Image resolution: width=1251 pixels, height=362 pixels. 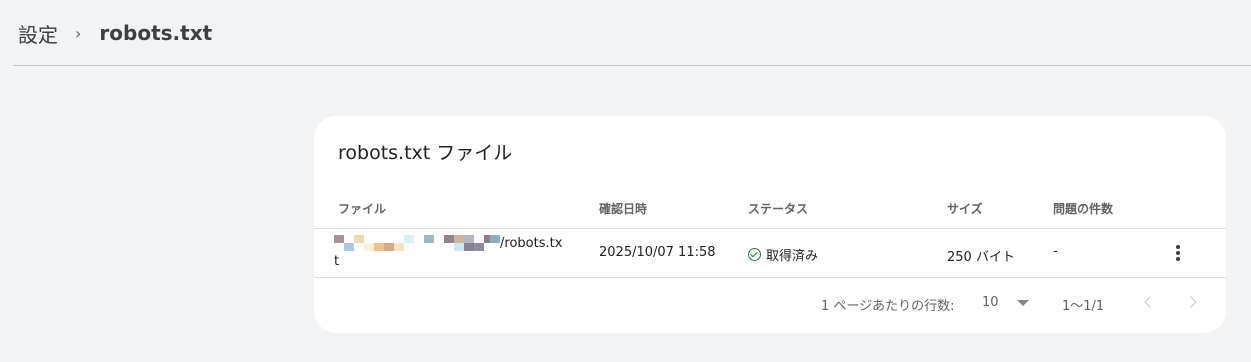 What do you see at coordinates (770, 277) in the screenshot?
I see `row-divider` at bounding box center [770, 277].